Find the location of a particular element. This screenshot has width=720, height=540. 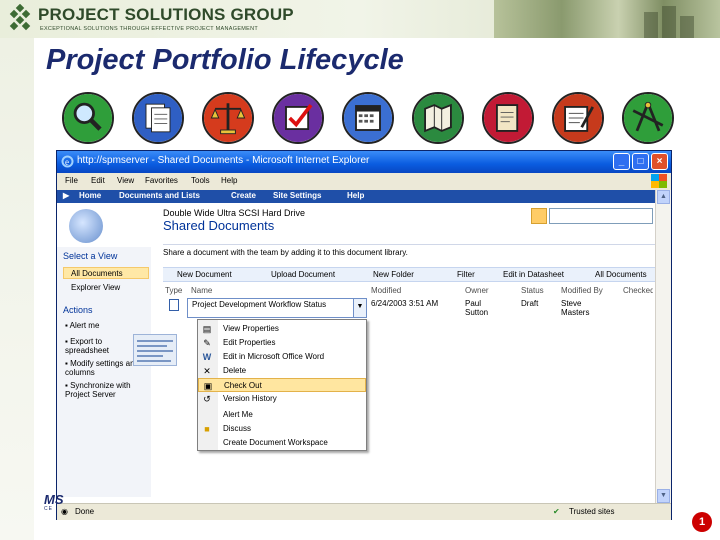

minimize-button: _ is located at coordinates (621, 161).